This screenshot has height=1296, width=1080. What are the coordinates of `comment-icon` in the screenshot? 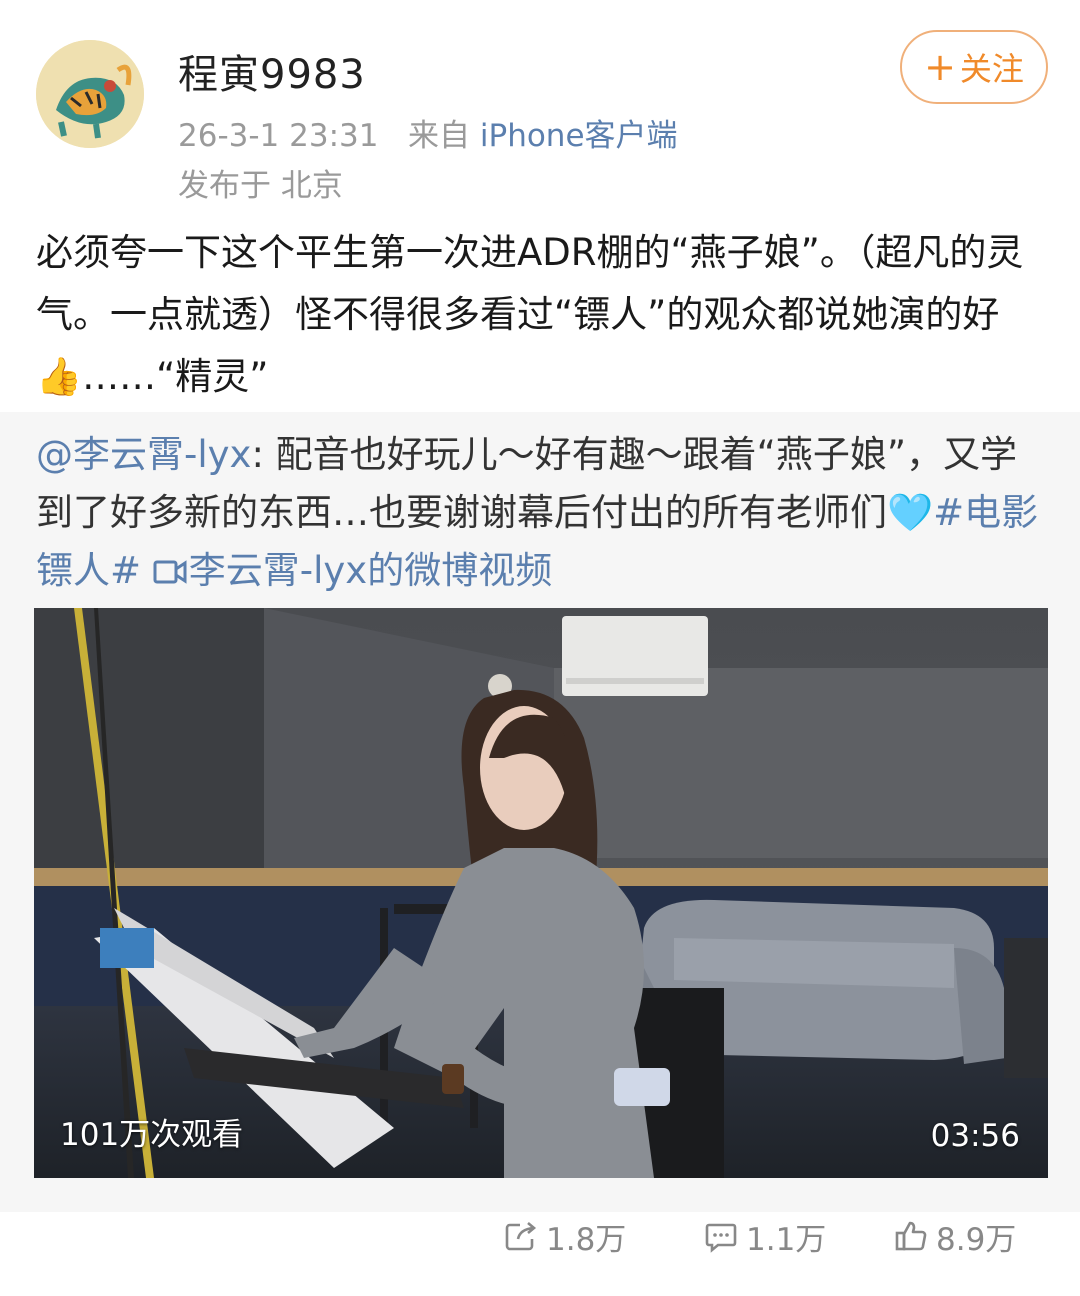 It's located at (721, 1238).